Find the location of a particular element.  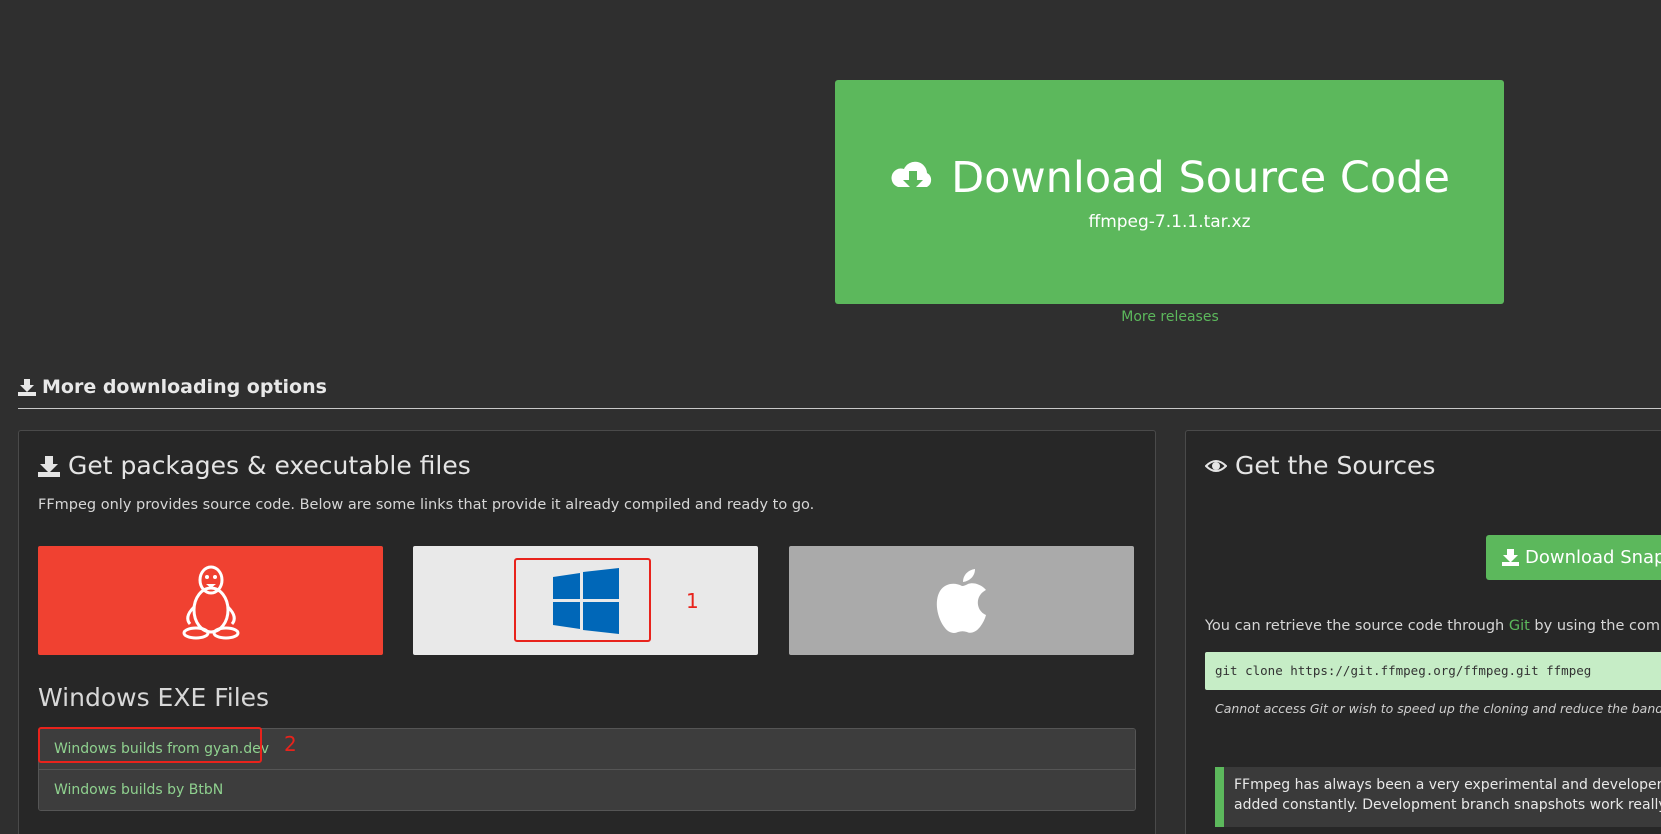

download-source-code-button: Download Source Code ffmpeg-7.1.1.tar.xz is located at coordinates (1169, 192).